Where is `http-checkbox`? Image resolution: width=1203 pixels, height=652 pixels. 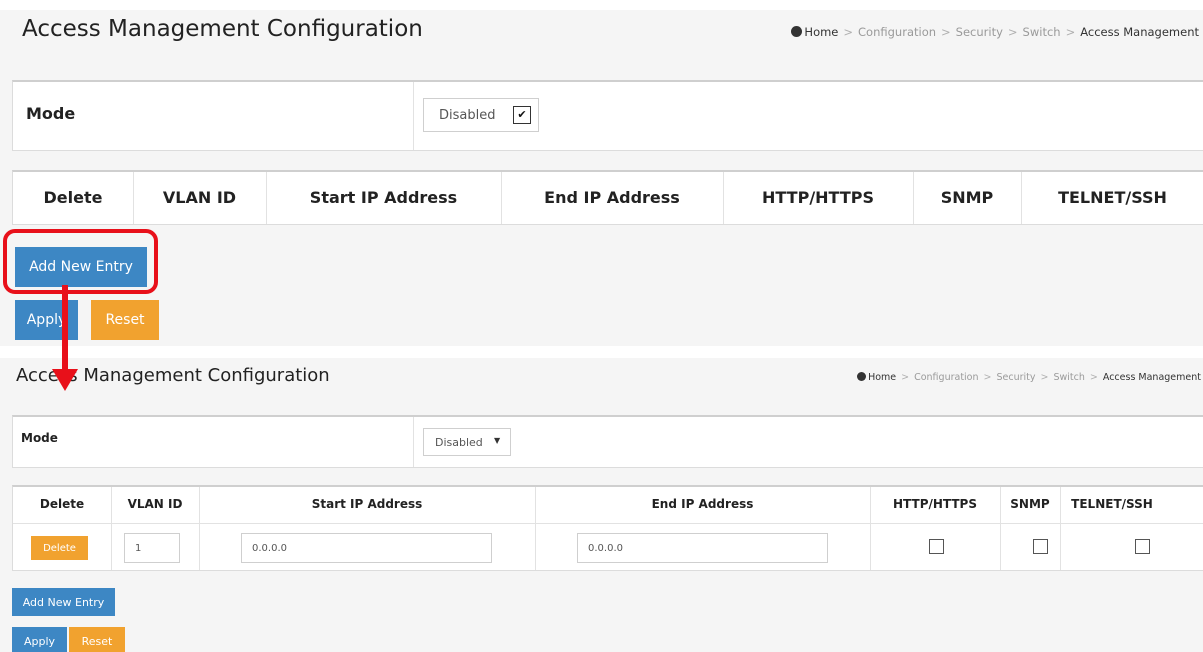
http-checkbox is located at coordinates (936, 546).